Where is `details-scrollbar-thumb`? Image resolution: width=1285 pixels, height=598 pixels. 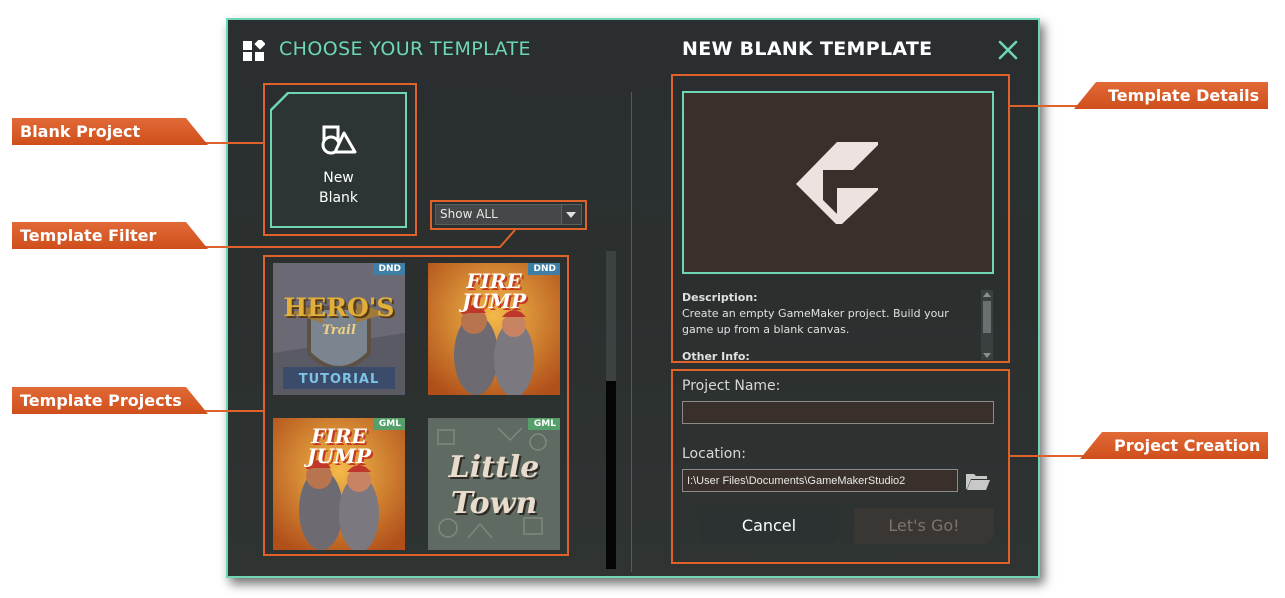
details-scrollbar-thumb is located at coordinates (987, 317).